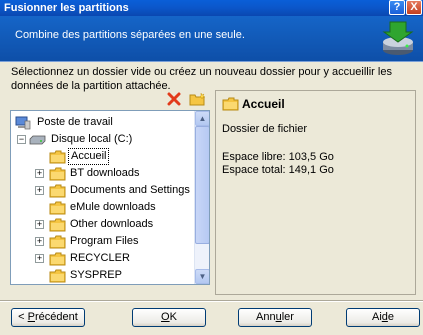  What do you see at coordinates (266, 317) in the screenshot?
I see `cancel-button-prefix: Ann` at bounding box center [266, 317].